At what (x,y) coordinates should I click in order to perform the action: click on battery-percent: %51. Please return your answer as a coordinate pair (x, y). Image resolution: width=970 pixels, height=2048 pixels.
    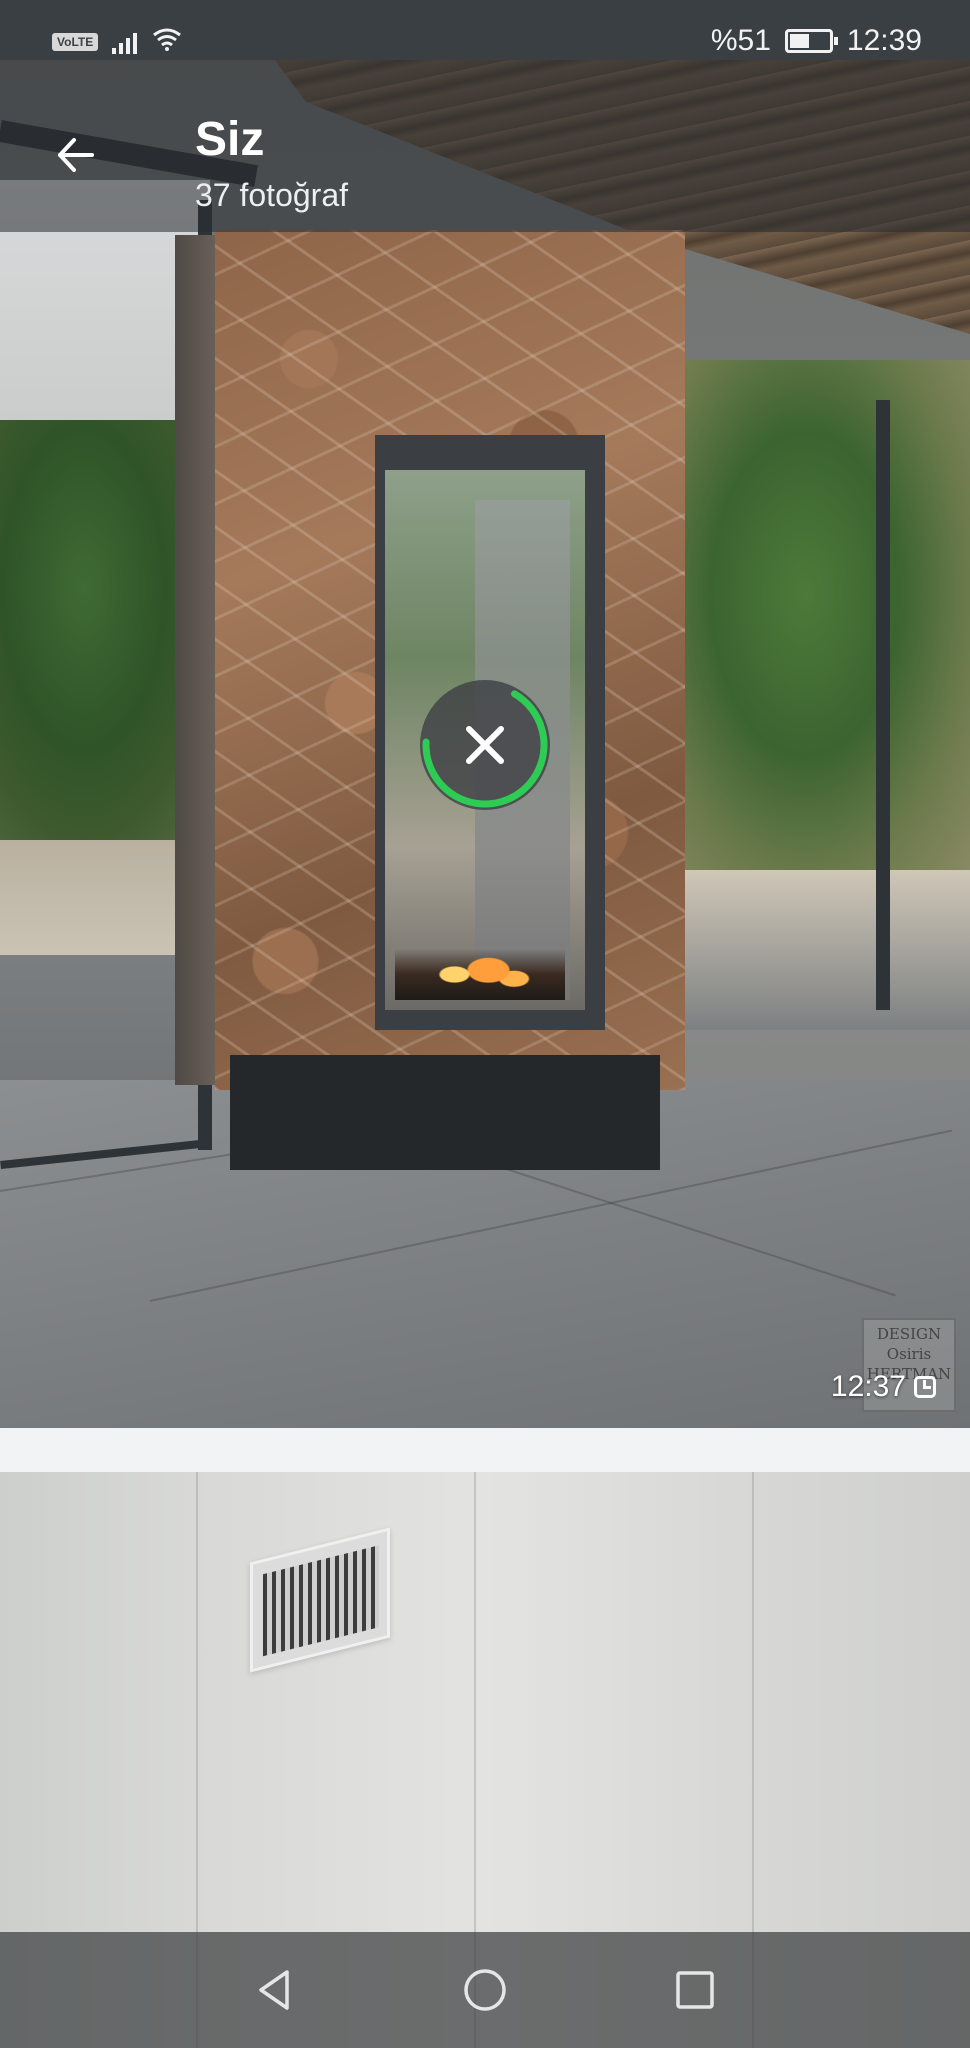
    Looking at the image, I should click on (740, 40).